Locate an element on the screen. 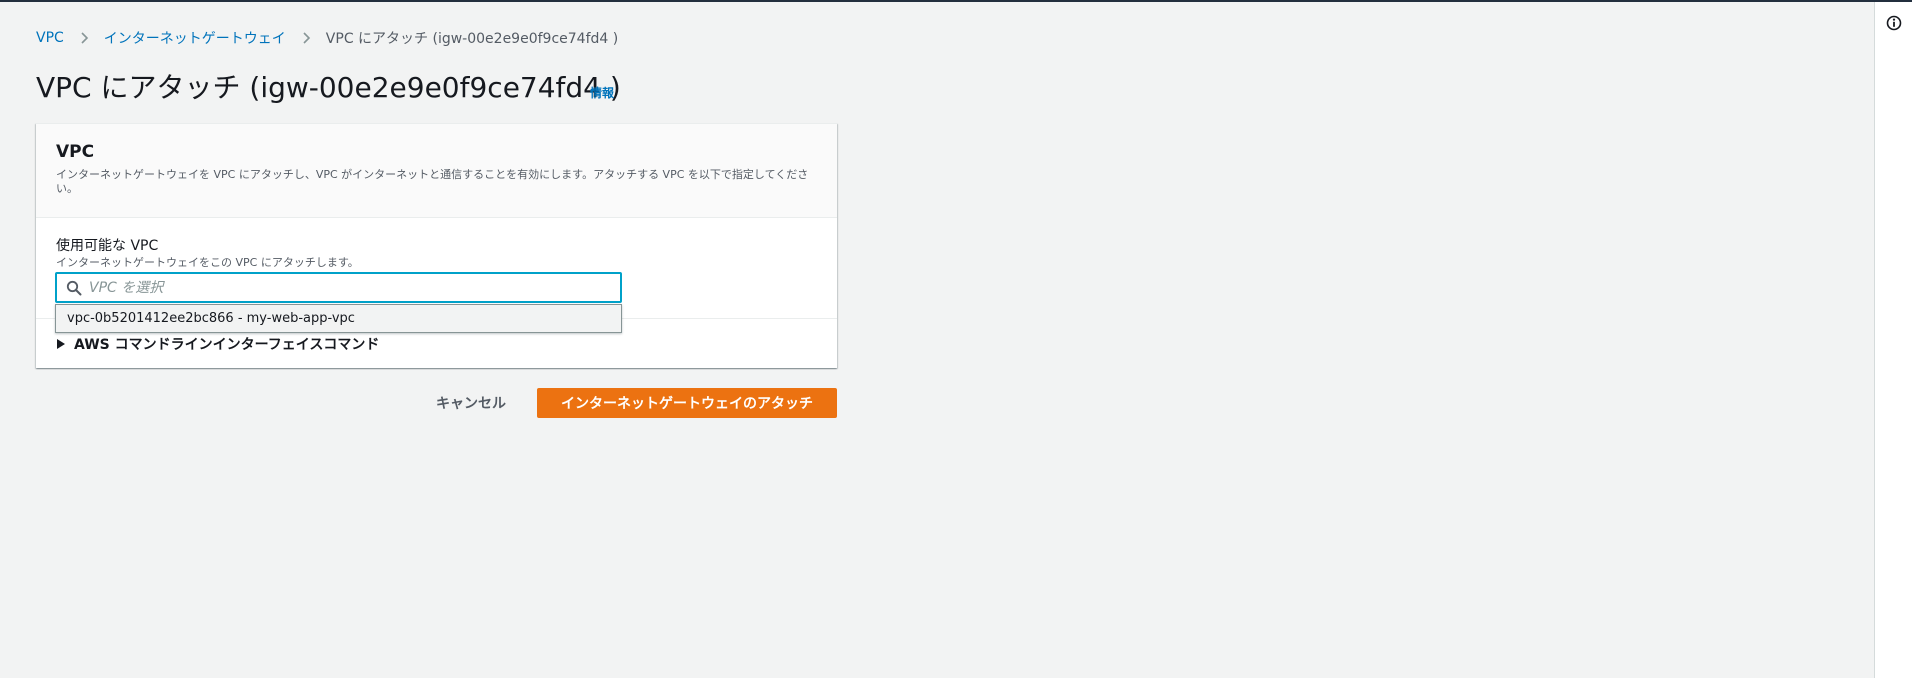 This screenshot has height=678, width=1912. cli-command-label: AWS コマンドラインインターフェイスコマンド is located at coordinates (227, 345).